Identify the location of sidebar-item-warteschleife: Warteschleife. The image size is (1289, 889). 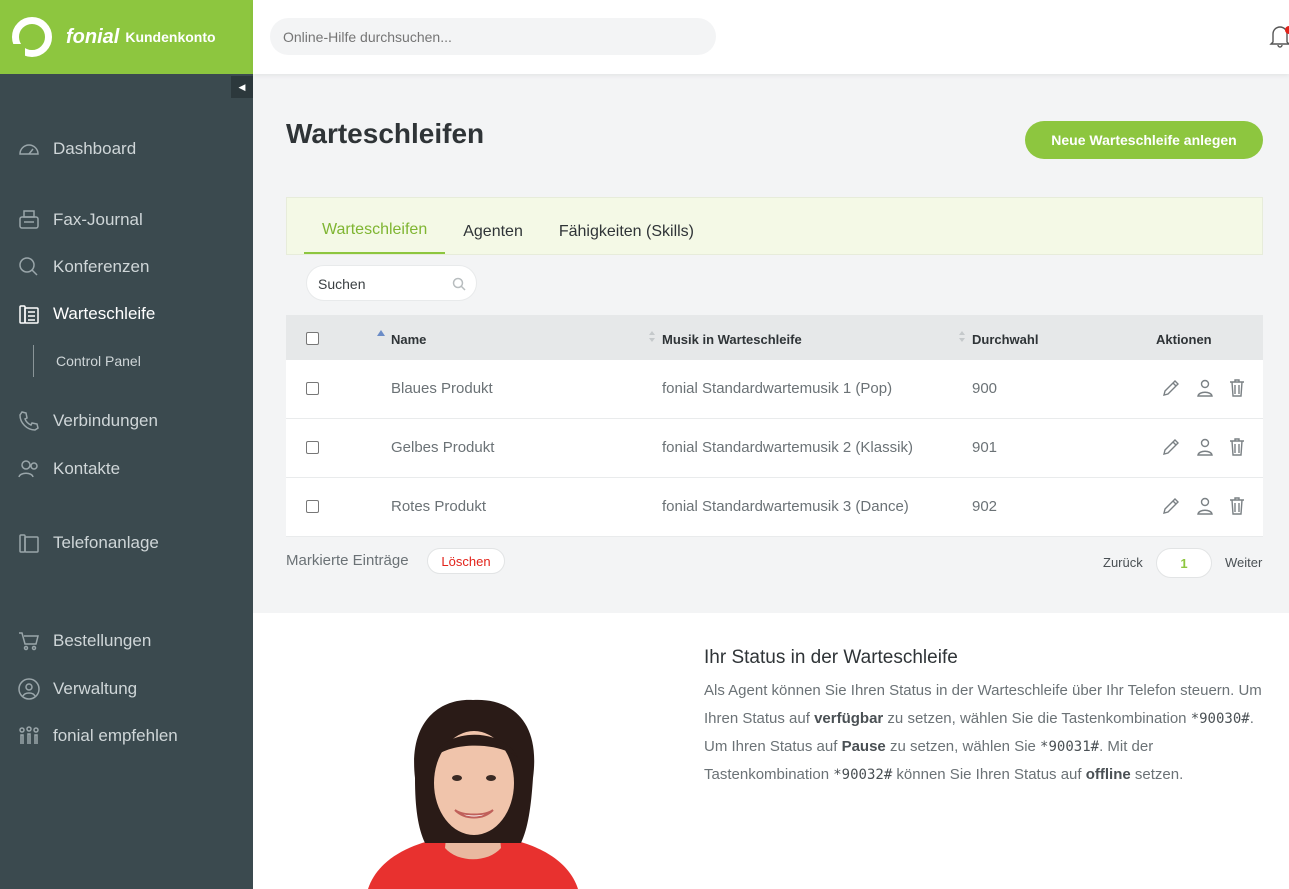
(126, 314).